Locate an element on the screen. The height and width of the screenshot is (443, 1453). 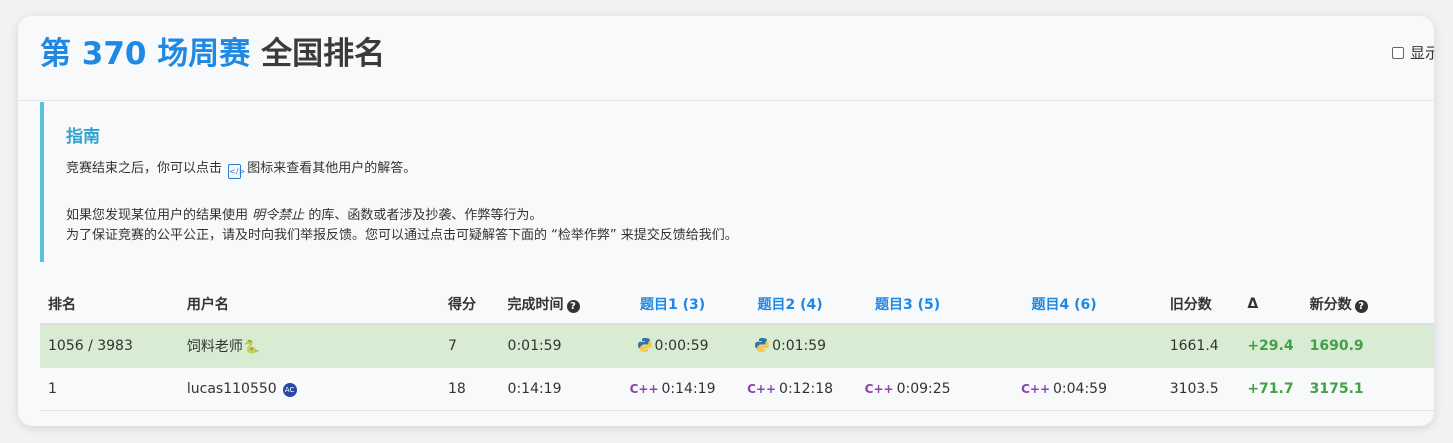
q3-cell is located at coordinates (907, 346).